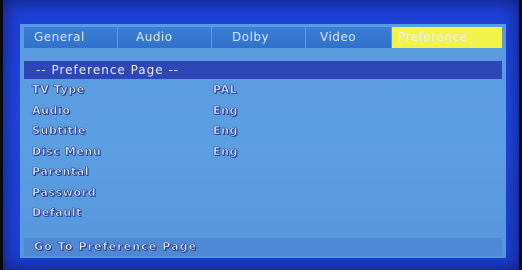  What do you see at coordinates (447, 37) in the screenshot?
I see `tab-preference: Preference` at bounding box center [447, 37].